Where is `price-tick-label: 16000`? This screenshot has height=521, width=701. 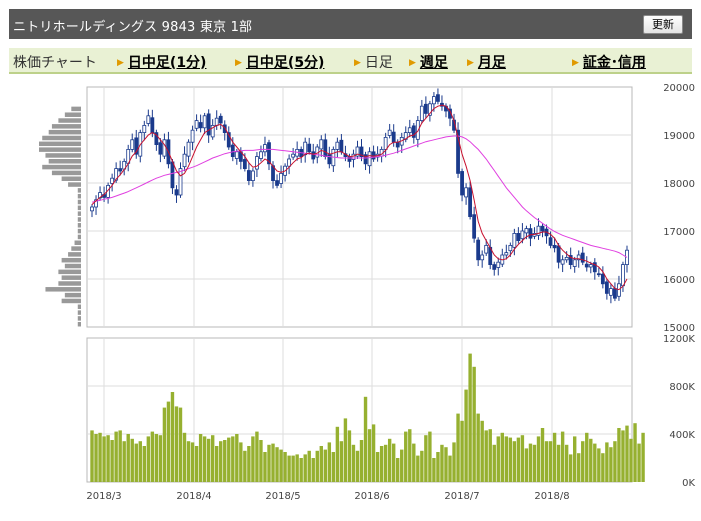
price-tick-label: 16000 is located at coordinates (679, 280).